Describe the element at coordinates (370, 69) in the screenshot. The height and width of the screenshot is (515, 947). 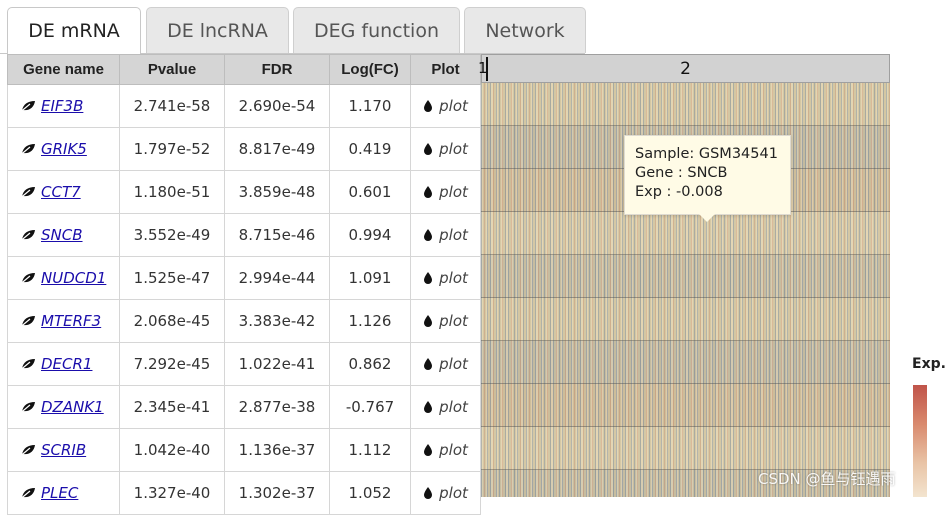
I see `header-logfc: Log(FC)` at that location.